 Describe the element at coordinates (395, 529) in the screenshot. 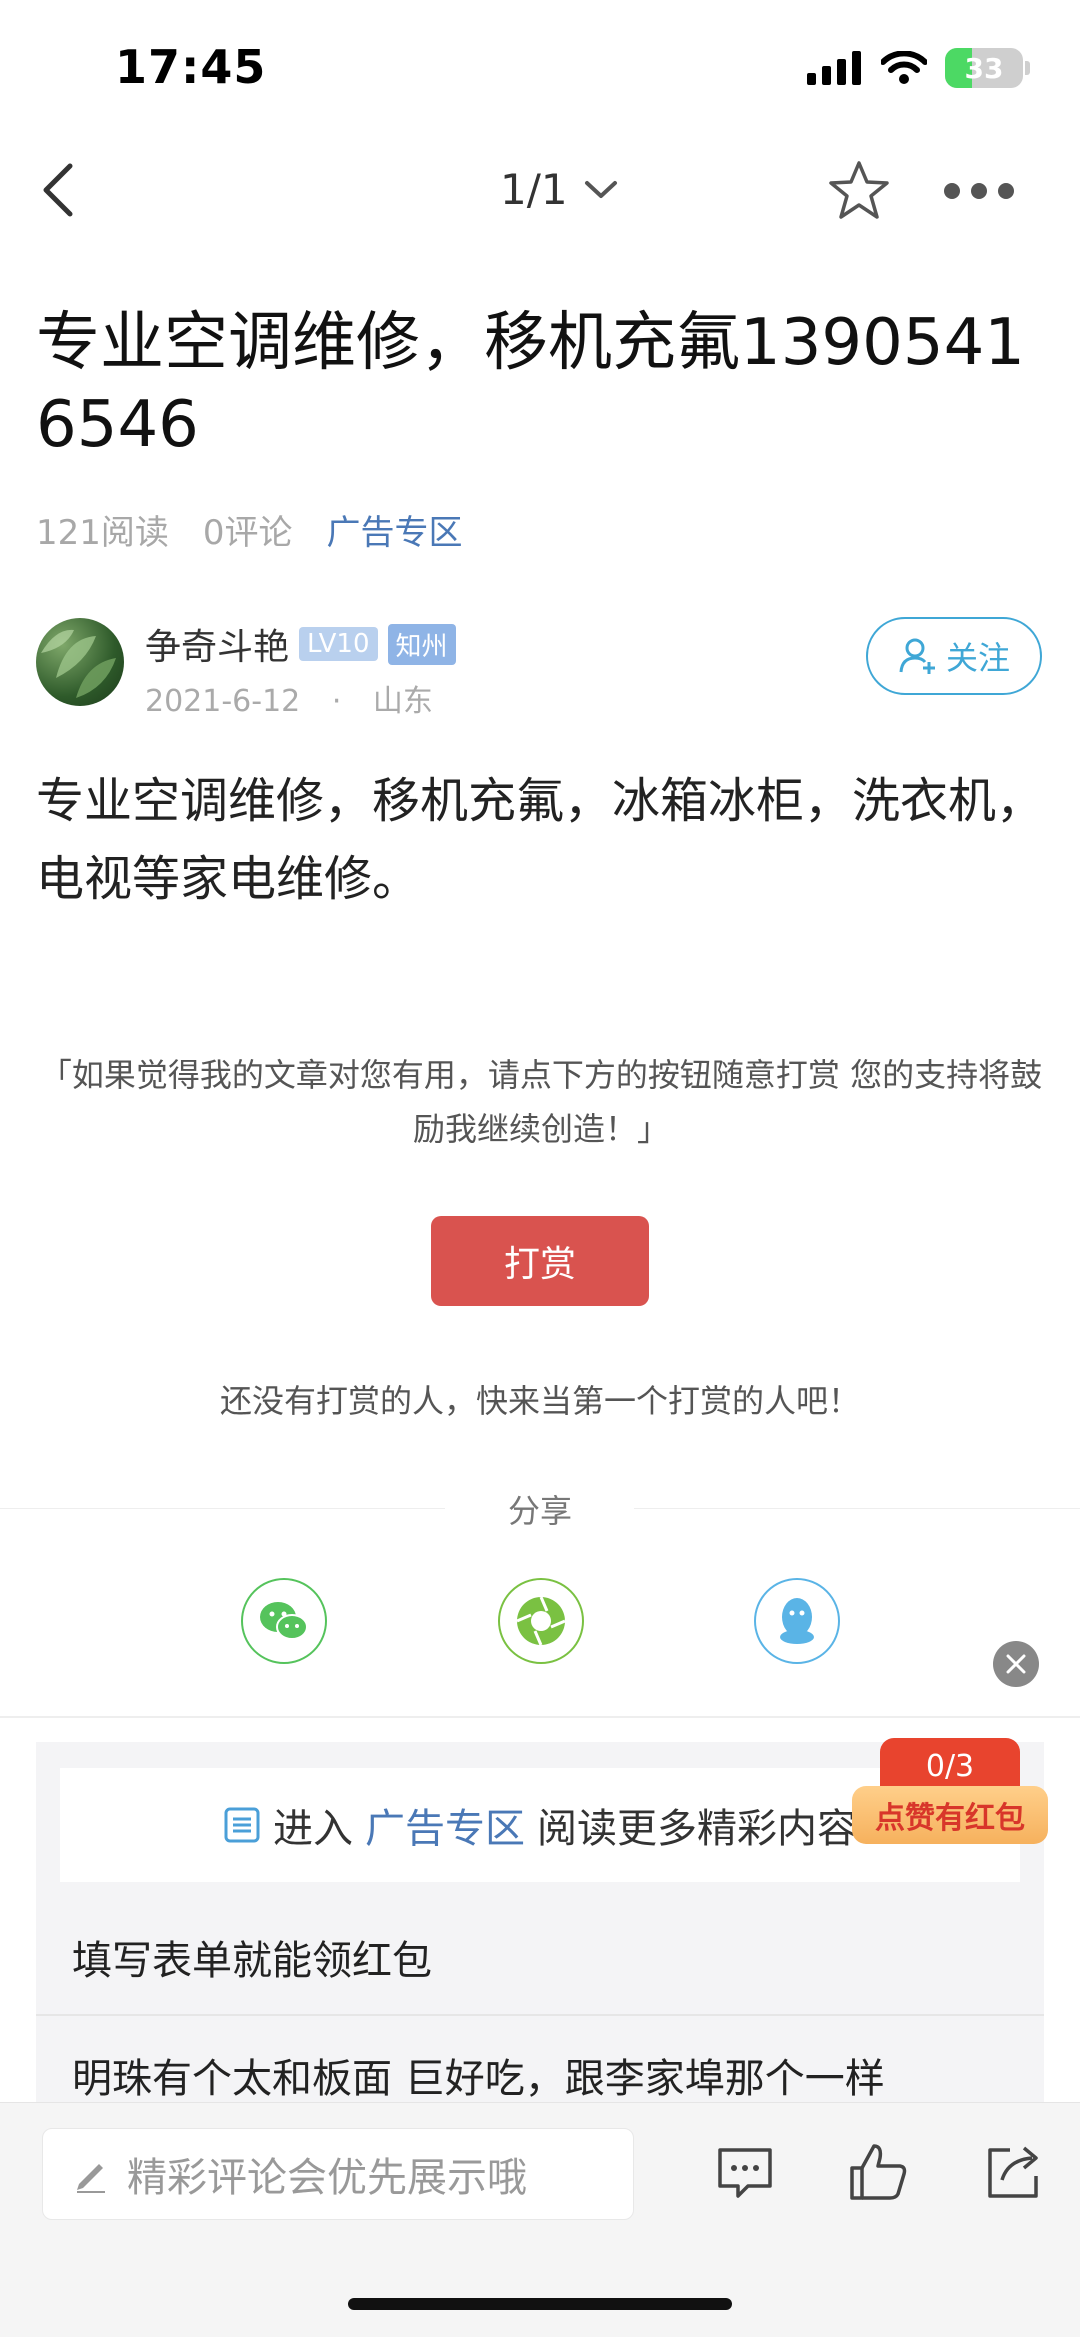

I see `category-link: 广告专区` at that location.